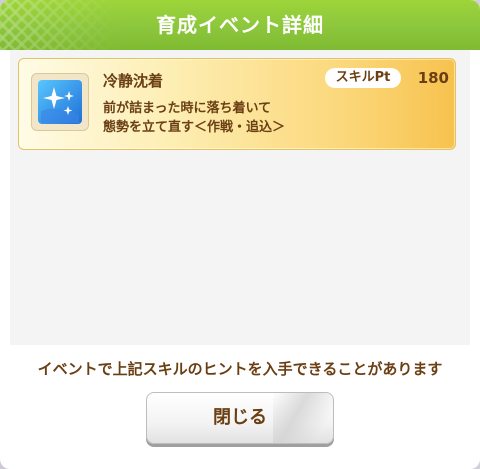  I want to click on dialog-title: 育成イベント詳細, so click(240, 25).